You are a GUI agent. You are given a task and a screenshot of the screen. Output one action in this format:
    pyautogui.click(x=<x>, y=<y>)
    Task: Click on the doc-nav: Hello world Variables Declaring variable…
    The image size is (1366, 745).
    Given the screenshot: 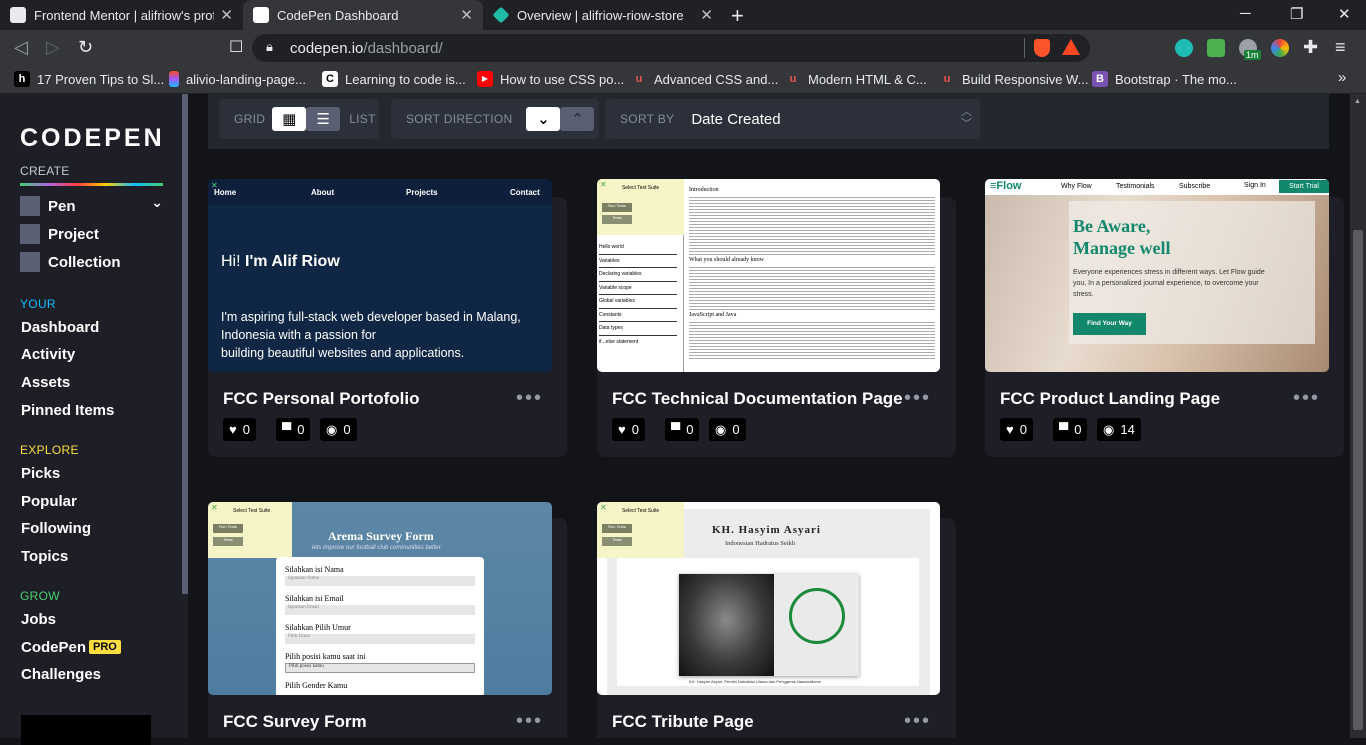 What is the action you would take?
    pyautogui.click(x=638, y=294)
    